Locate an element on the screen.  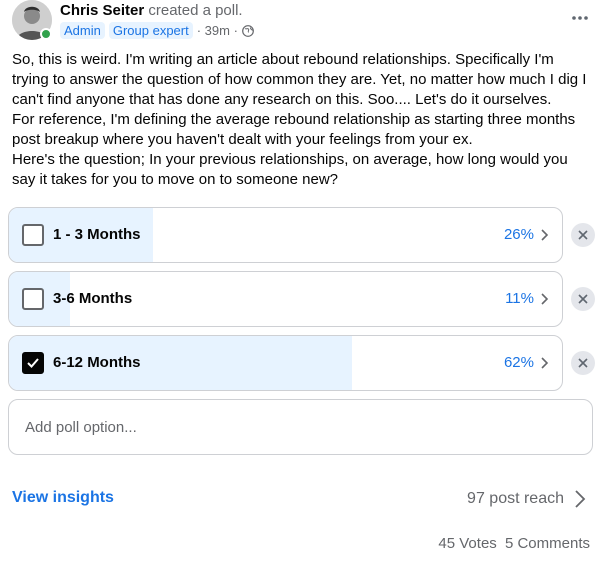
poll-option-label: 1 - 3 Months is located at coordinates (97, 234).